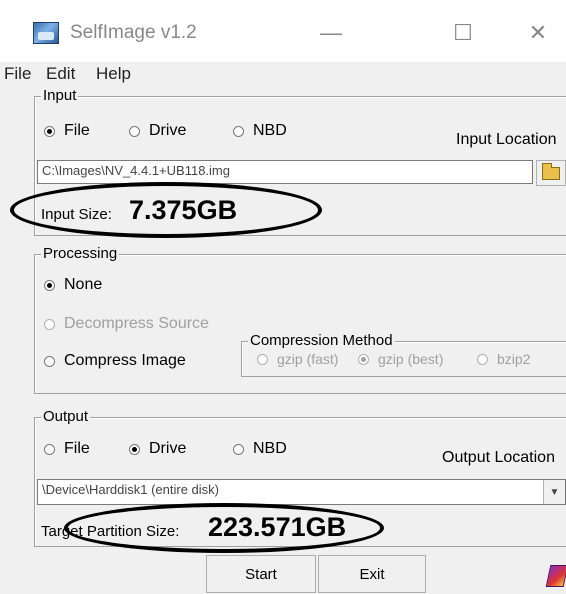 The image size is (566, 594). I want to click on menu-file: File, so click(17, 74).